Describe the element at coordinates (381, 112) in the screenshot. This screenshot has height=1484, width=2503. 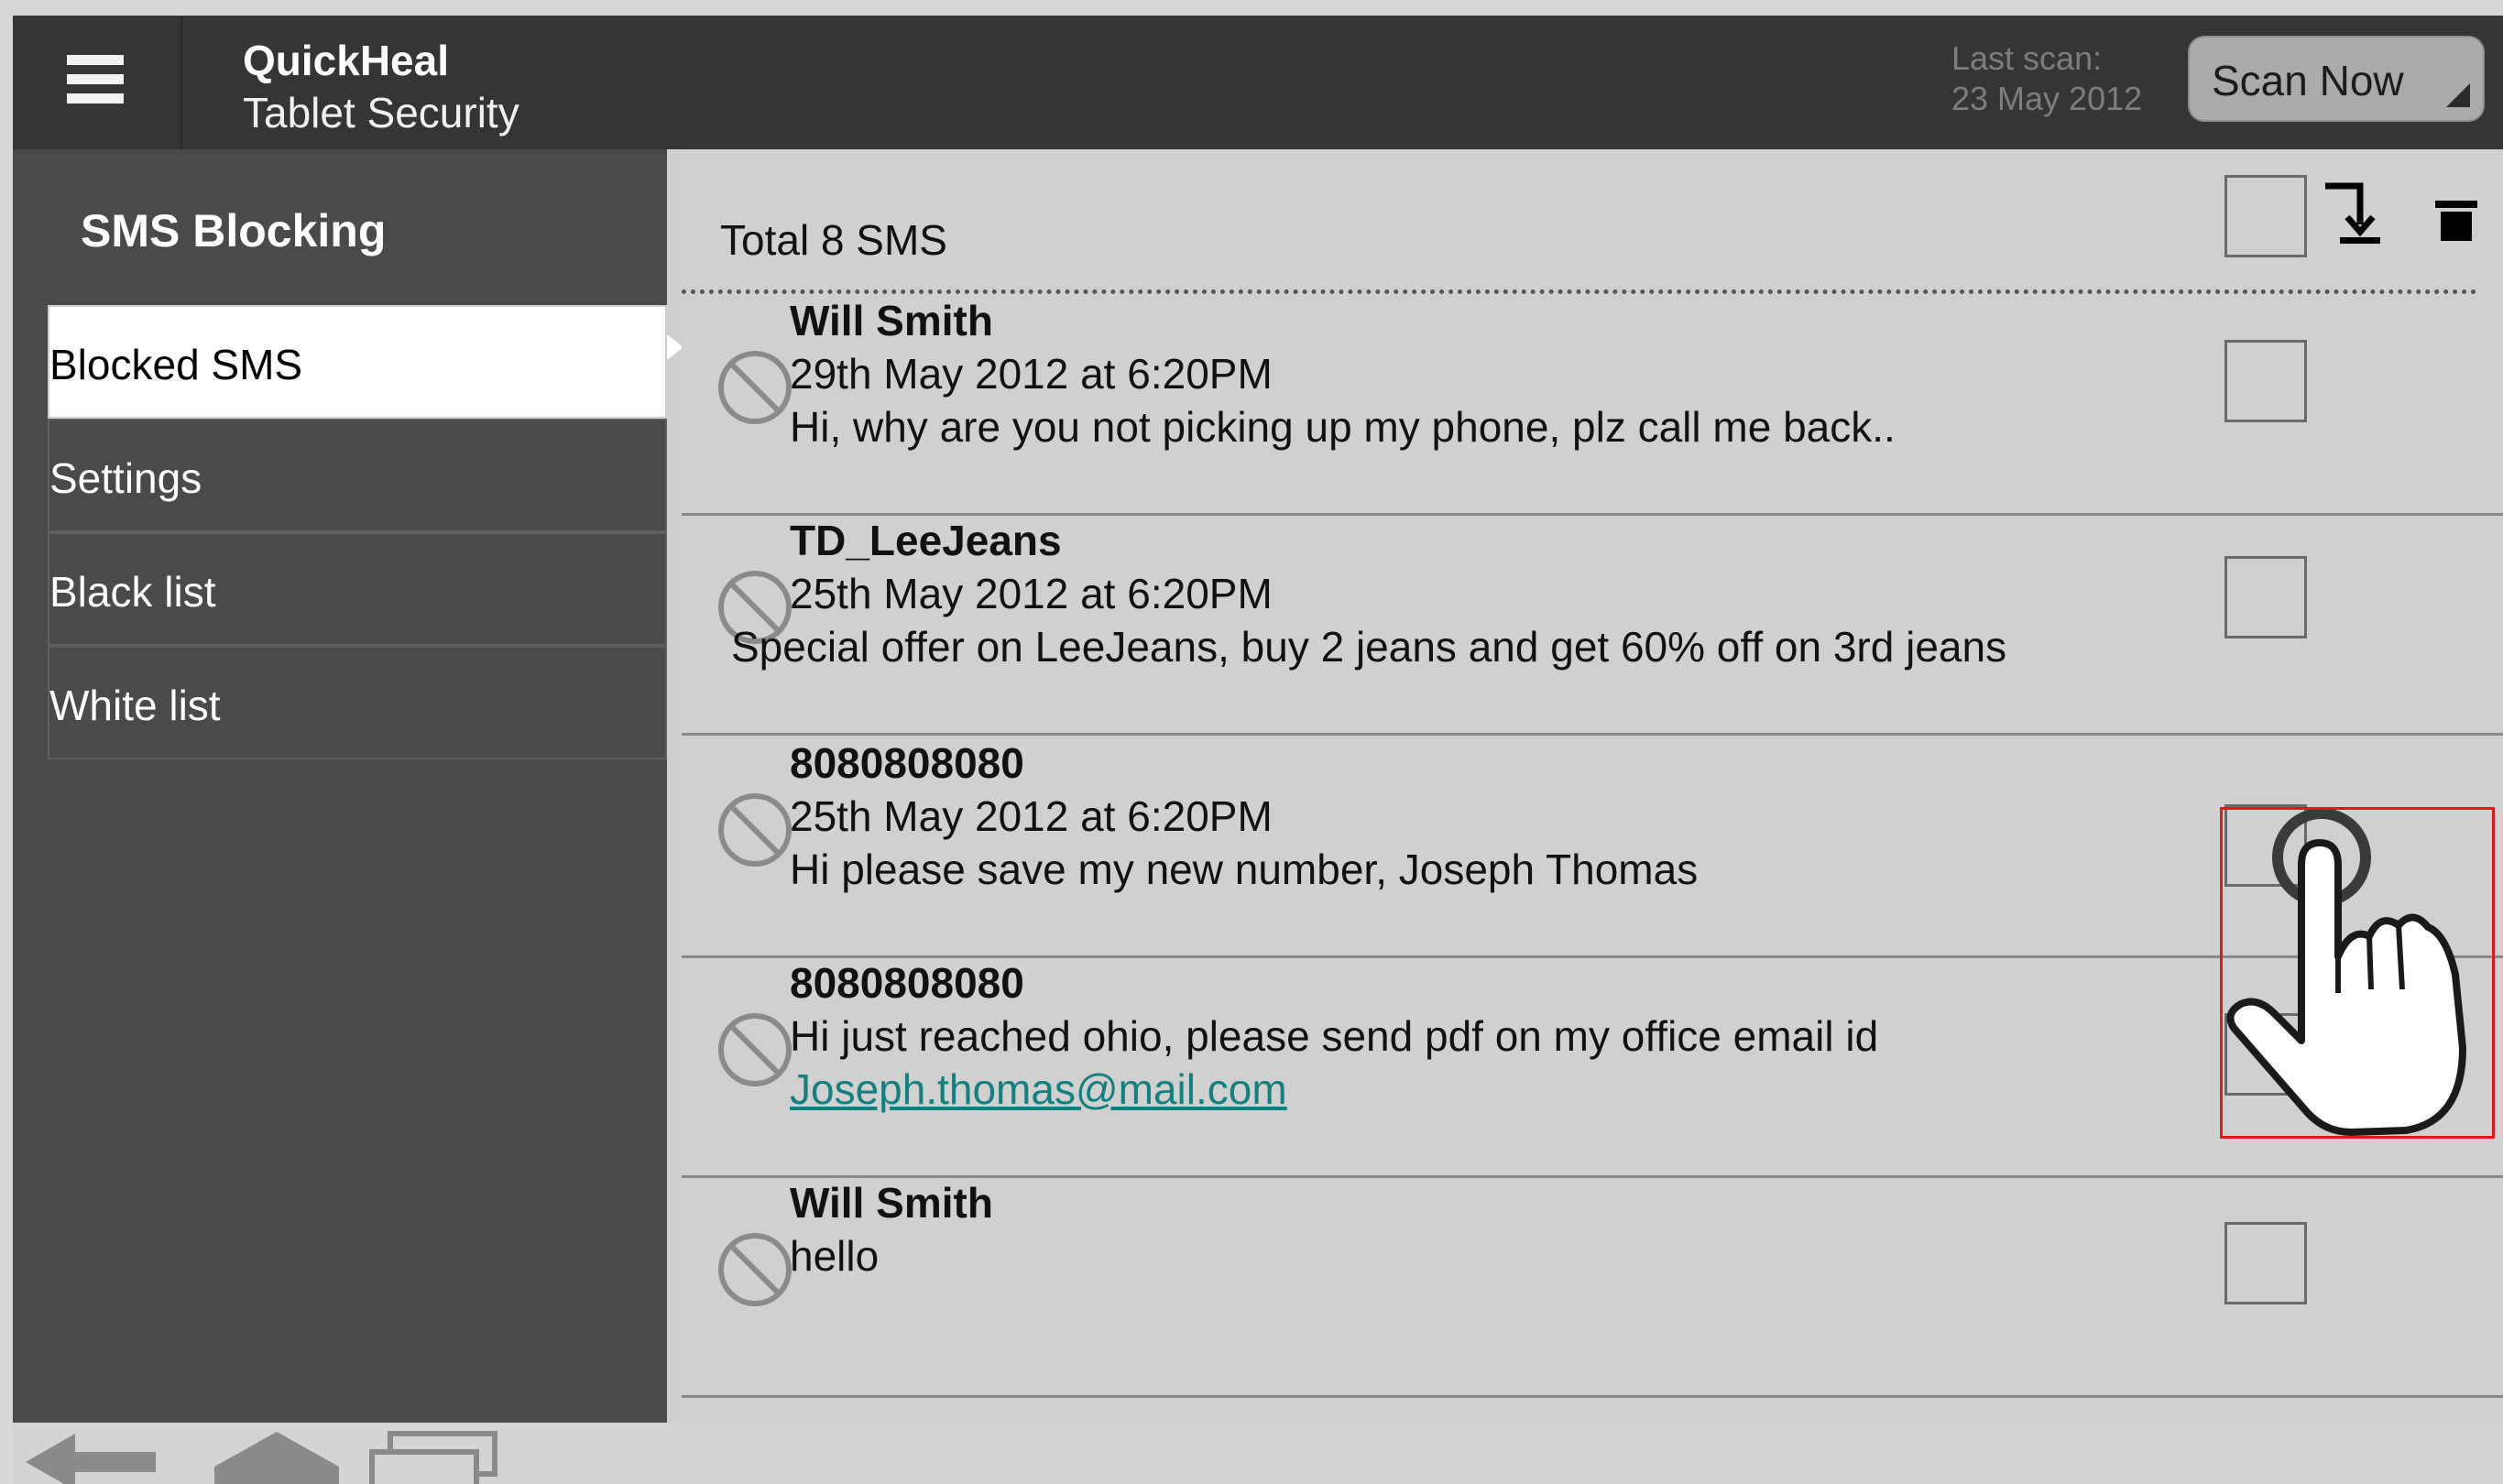
I see `app-subtitle: Tablet Security` at that location.